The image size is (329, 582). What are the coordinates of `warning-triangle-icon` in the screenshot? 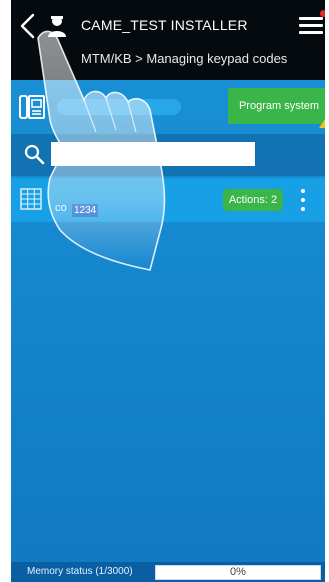 It's located at (322, 123).